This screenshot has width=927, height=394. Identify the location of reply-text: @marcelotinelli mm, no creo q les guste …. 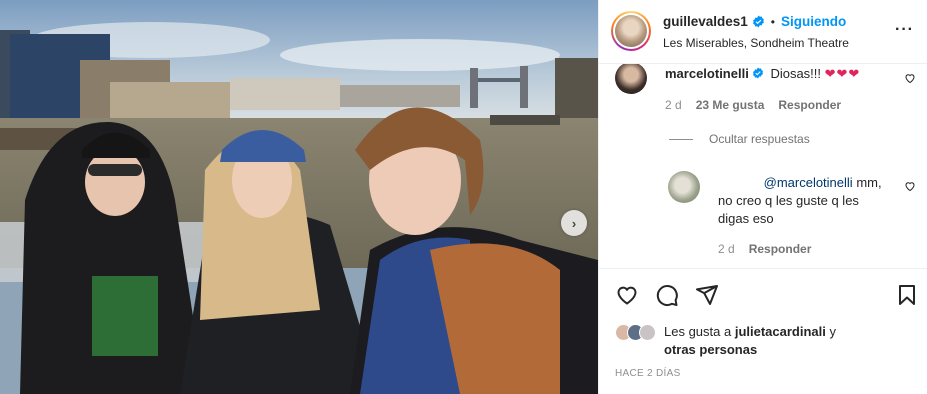
(803, 201).